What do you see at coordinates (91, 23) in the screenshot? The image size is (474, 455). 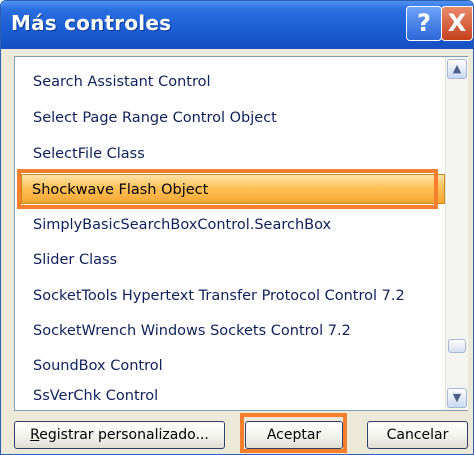 I see `dialog-title: Más controles` at bounding box center [91, 23].